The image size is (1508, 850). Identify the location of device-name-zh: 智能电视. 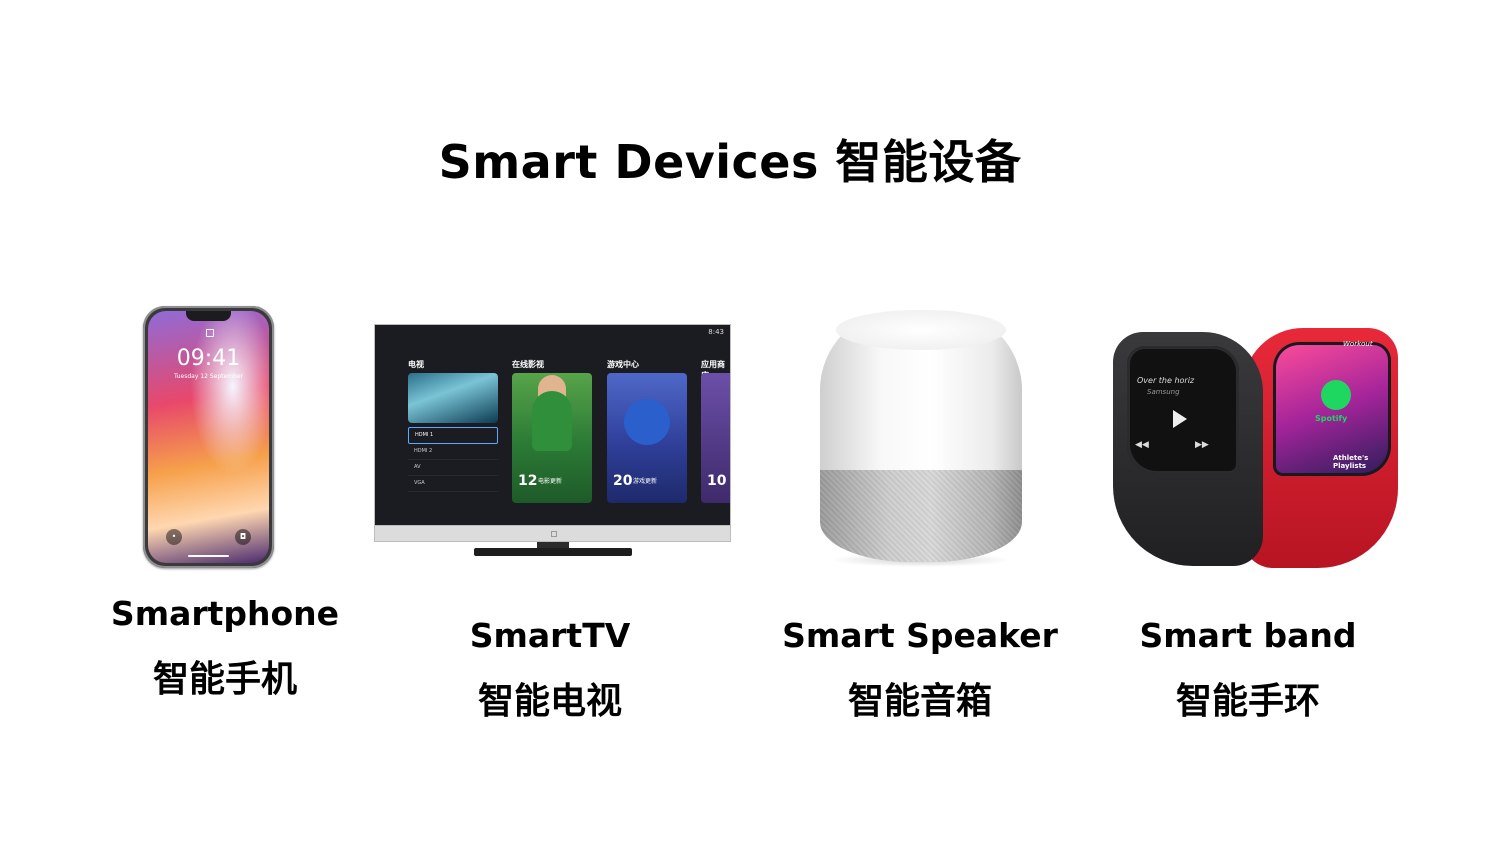
(549, 701).